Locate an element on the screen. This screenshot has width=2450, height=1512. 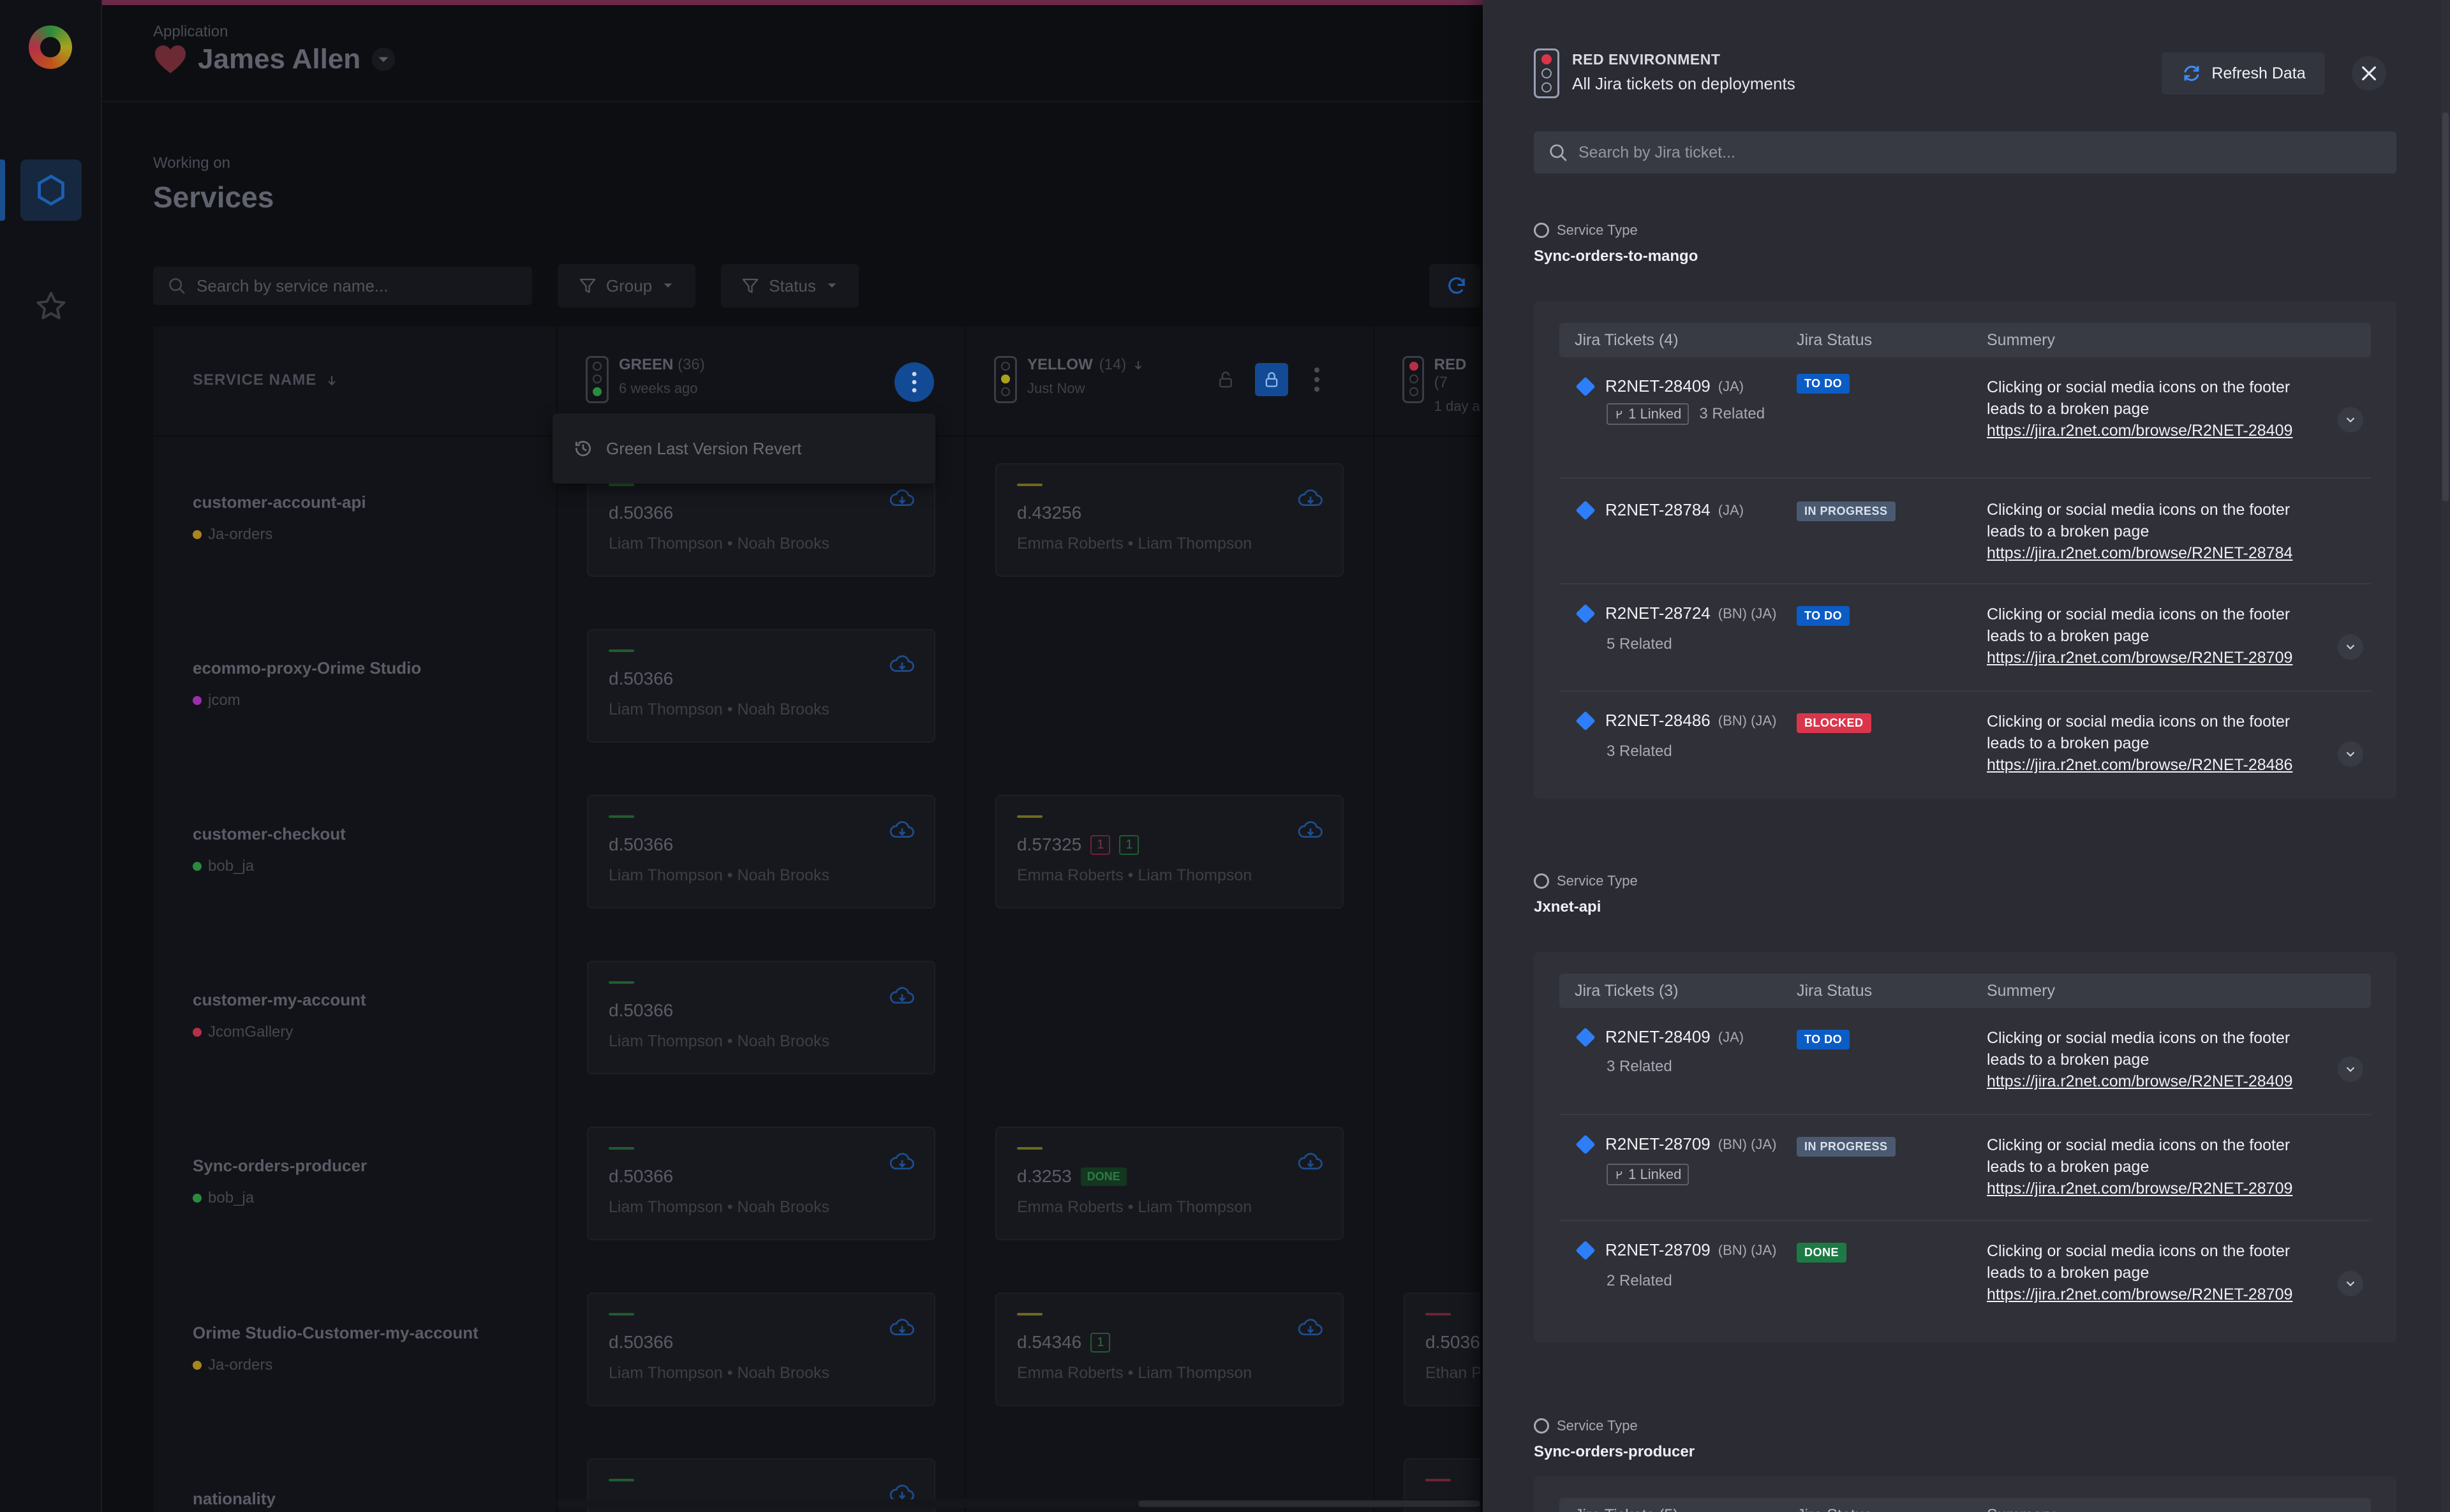
jira-search-input is located at coordinates (1961, 152).